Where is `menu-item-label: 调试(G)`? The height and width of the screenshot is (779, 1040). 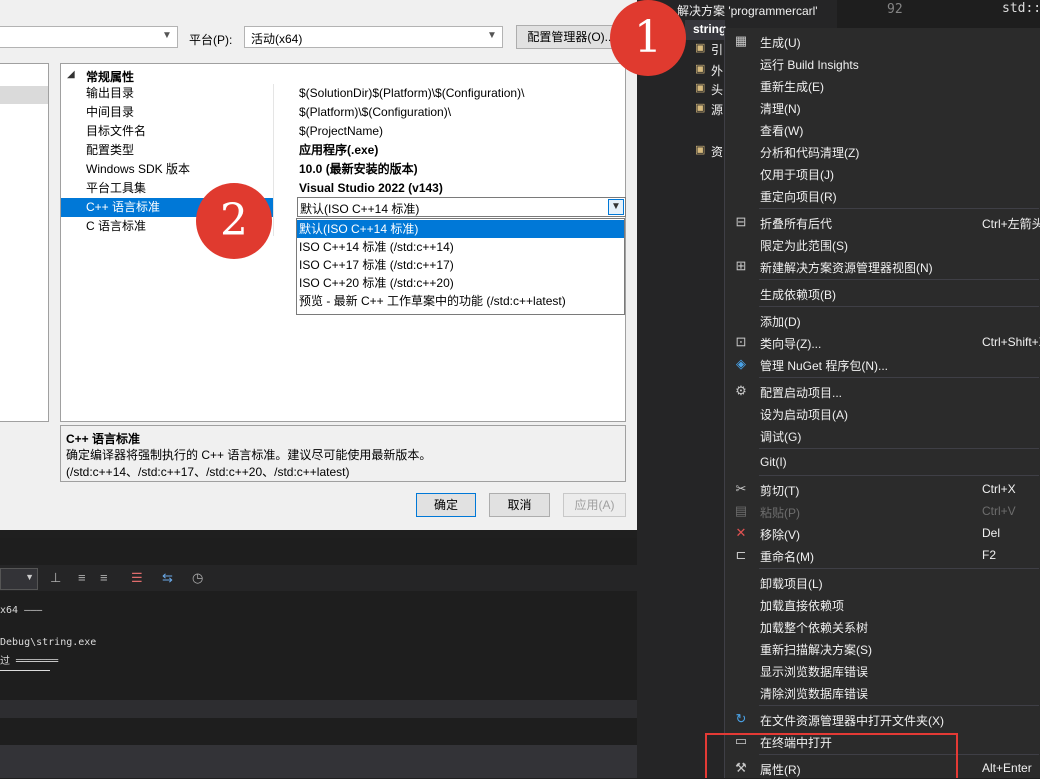
menu-item-label: 调试(G) is located at coordinates (781, 437).